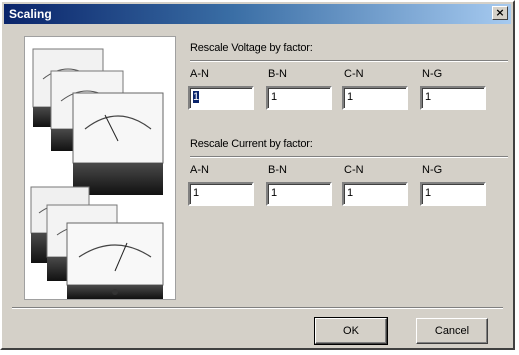  Describe the element at coordinates (428, 97) in the screenshot. I see `voltage-ng-value: 1` at that location.